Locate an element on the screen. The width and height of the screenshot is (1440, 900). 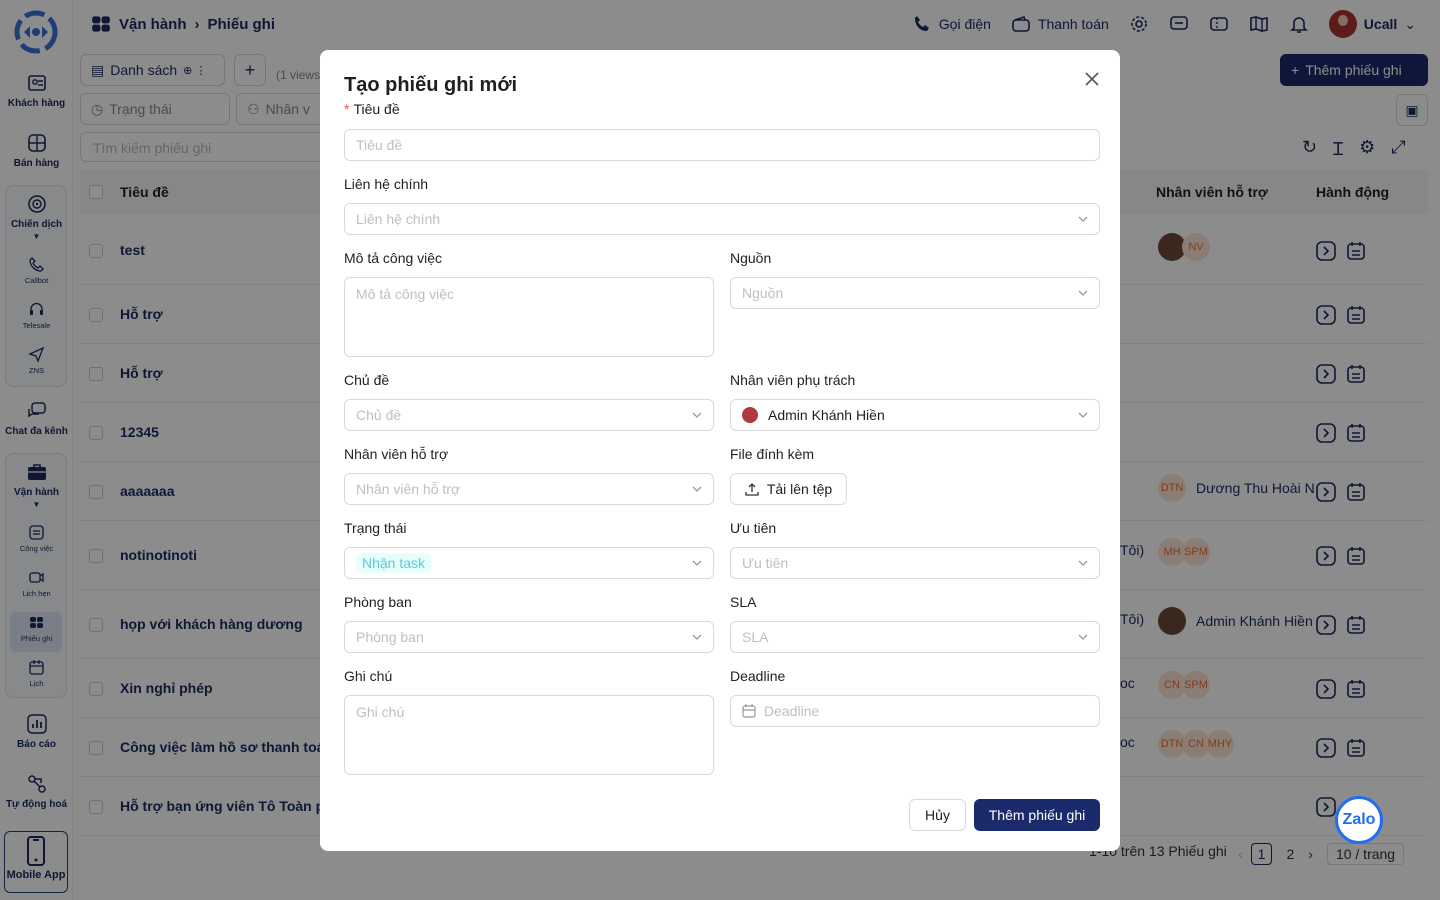
owner-label: Nhân viên phụ trách is located at coordinates (793, 380).